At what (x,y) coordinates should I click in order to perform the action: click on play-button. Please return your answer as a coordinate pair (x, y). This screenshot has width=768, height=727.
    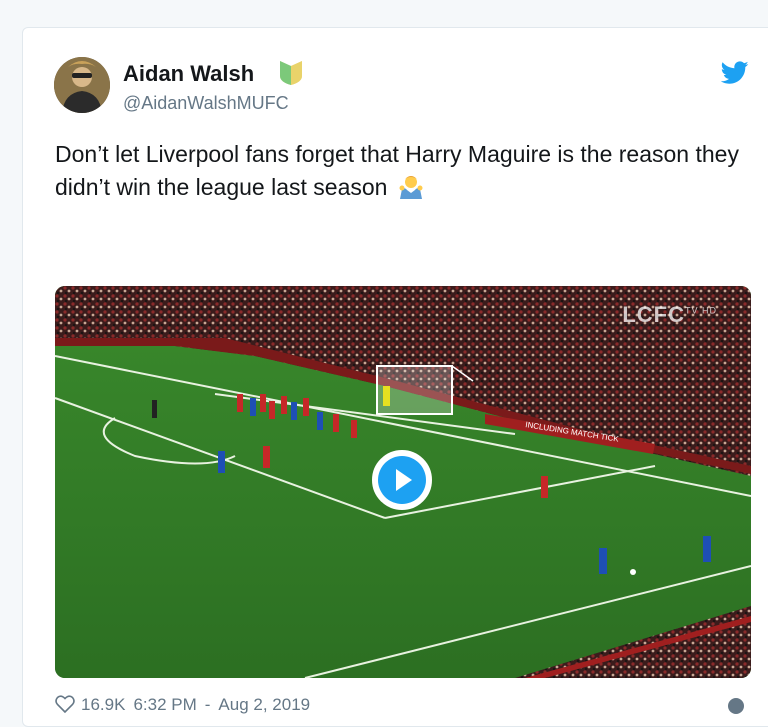
    Looking at the image, I should click on (402, 480).